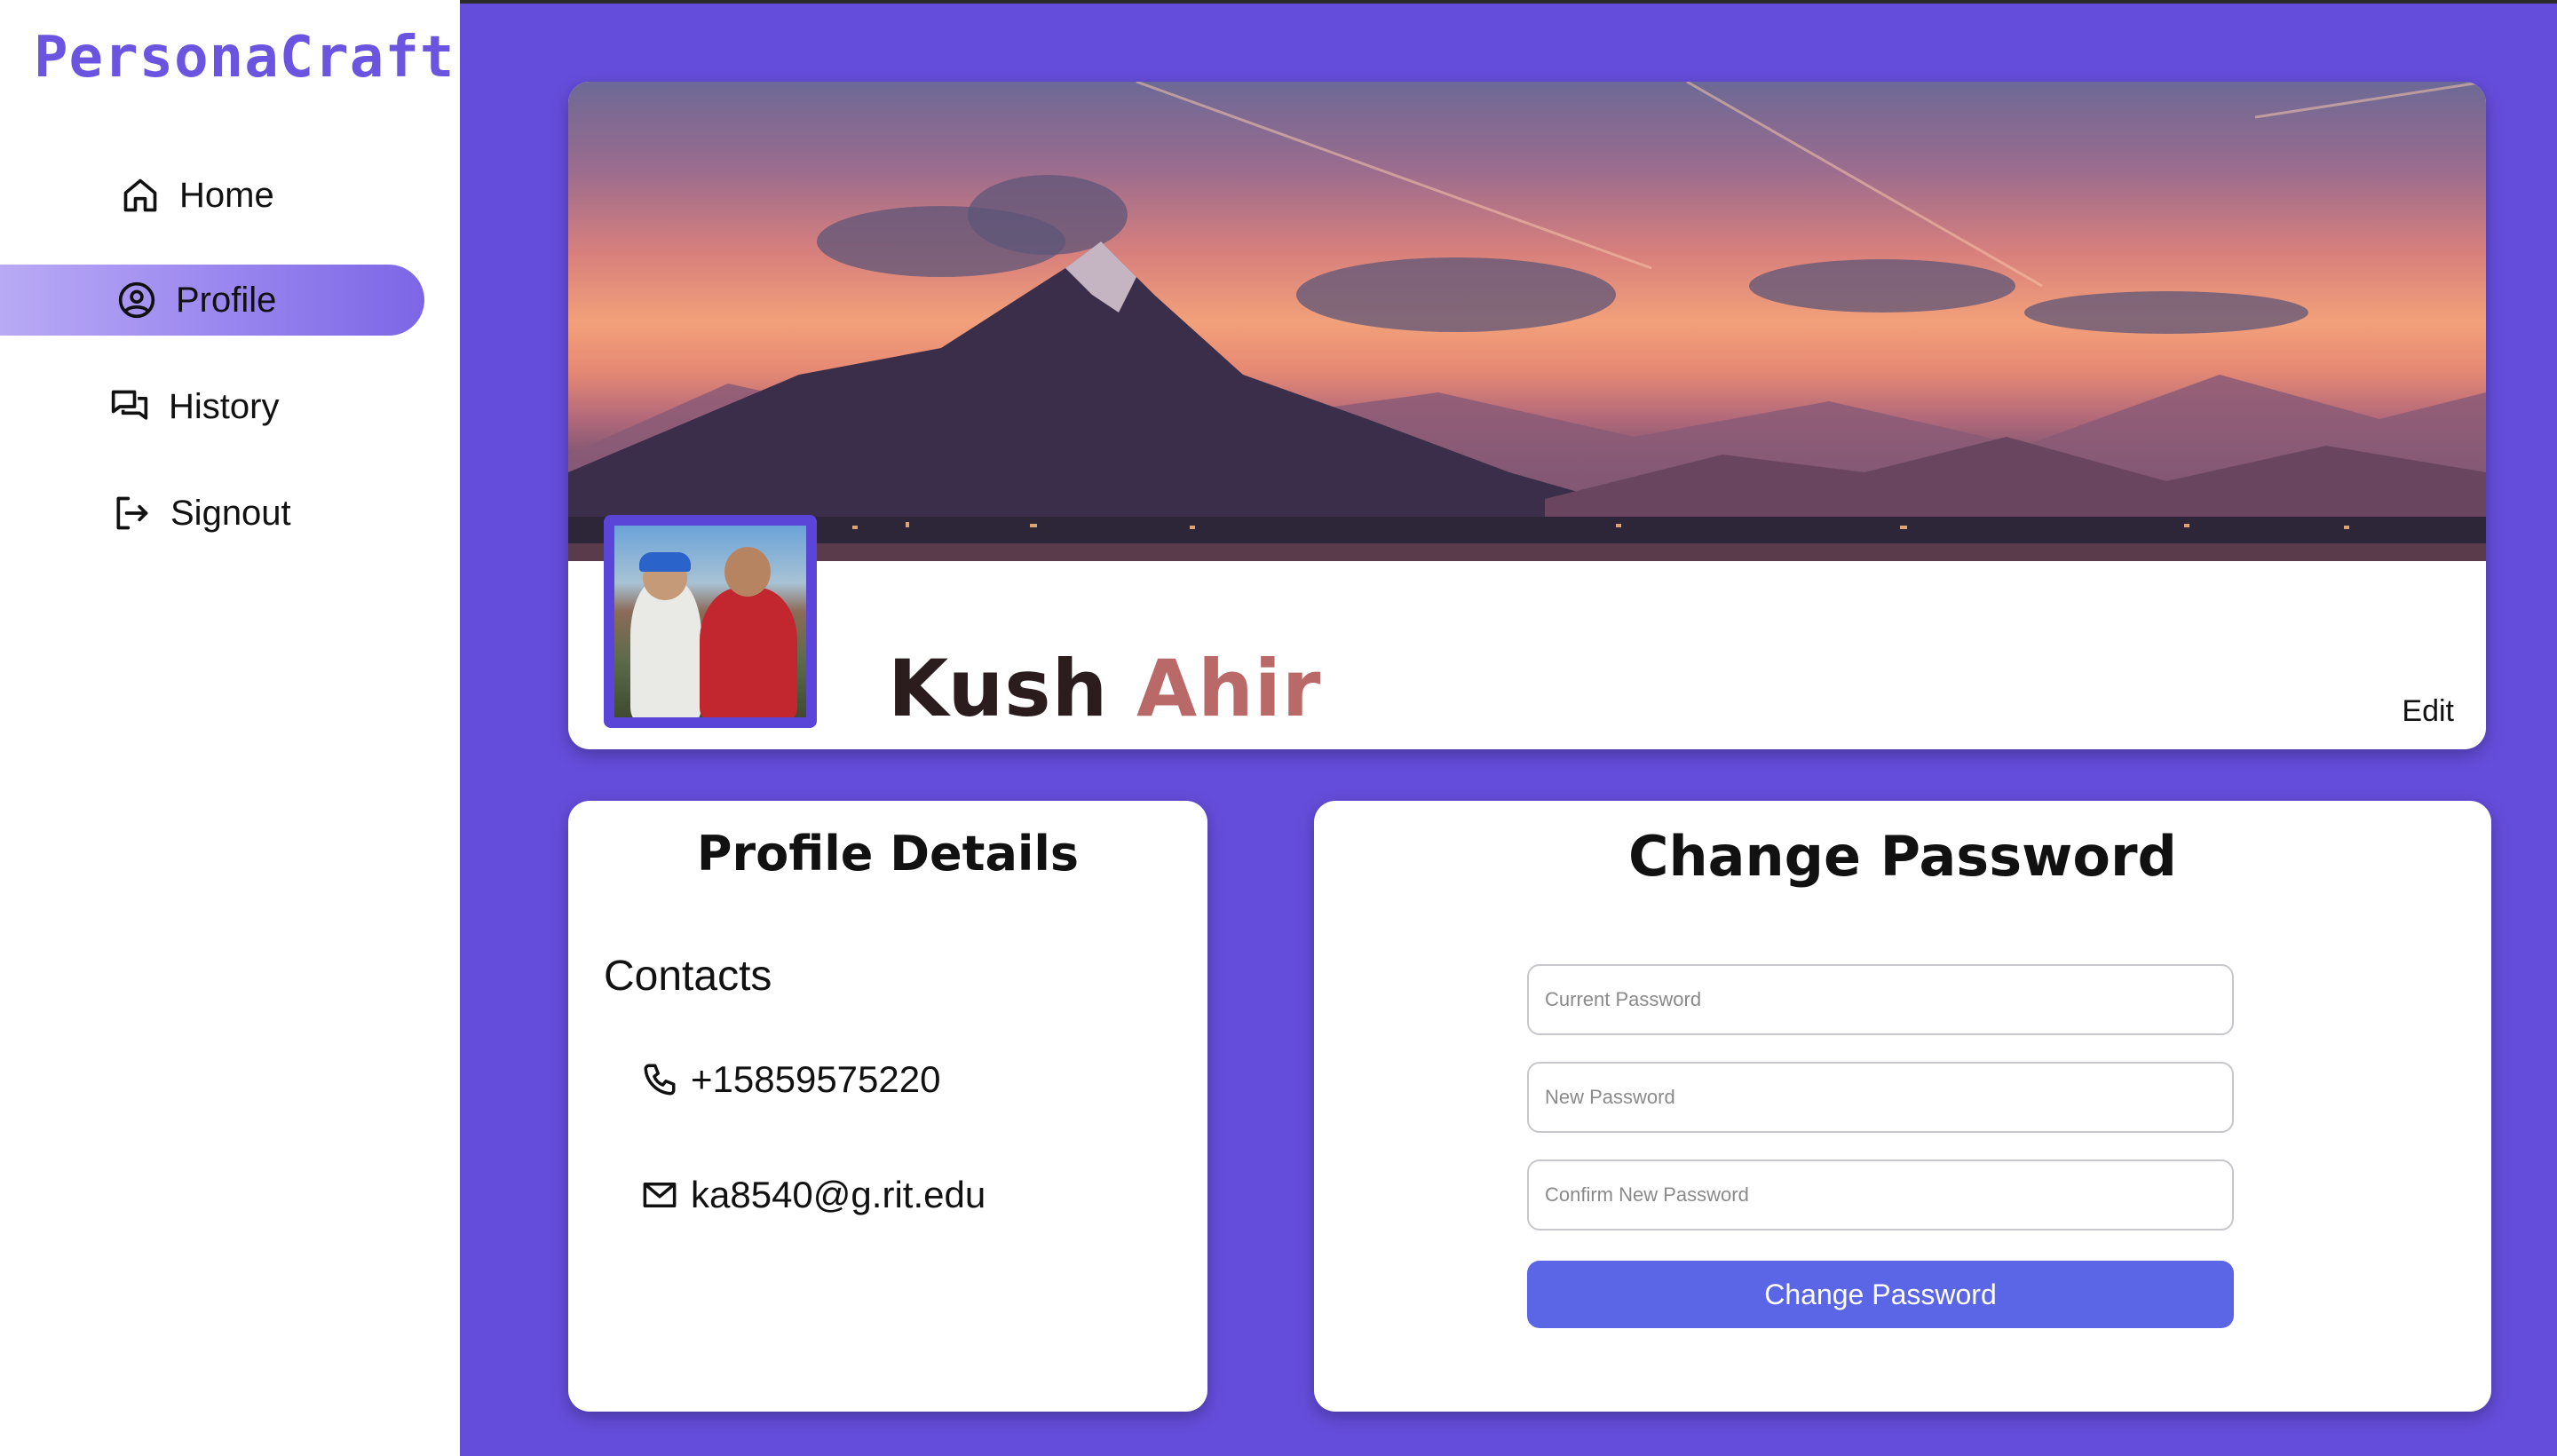 The height and width of the screenshot is (1456, 2557). I want to click on phone-icon, so click(660, 1080).